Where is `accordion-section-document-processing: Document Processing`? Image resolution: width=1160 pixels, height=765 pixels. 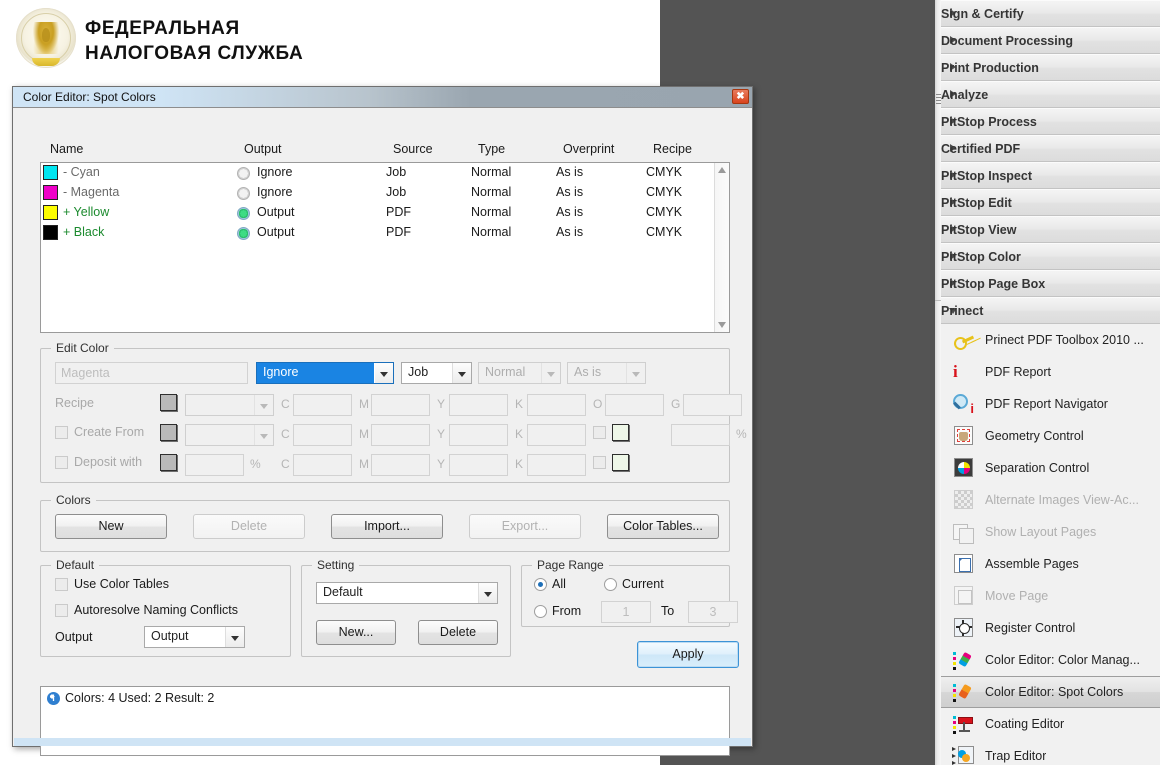 accordion-section-document-processing: Document Processing is located at coordinates (1050, 40).